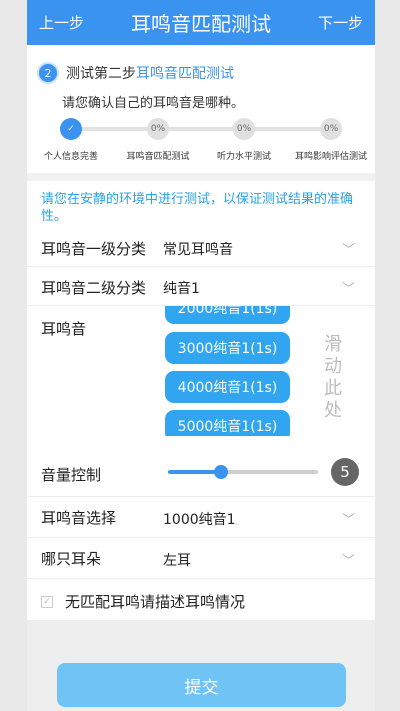 The width and height of the screenshot is (400, 711). I want to click on progress-label-2: 耳鸣音匹配测试, so click(158, 157).